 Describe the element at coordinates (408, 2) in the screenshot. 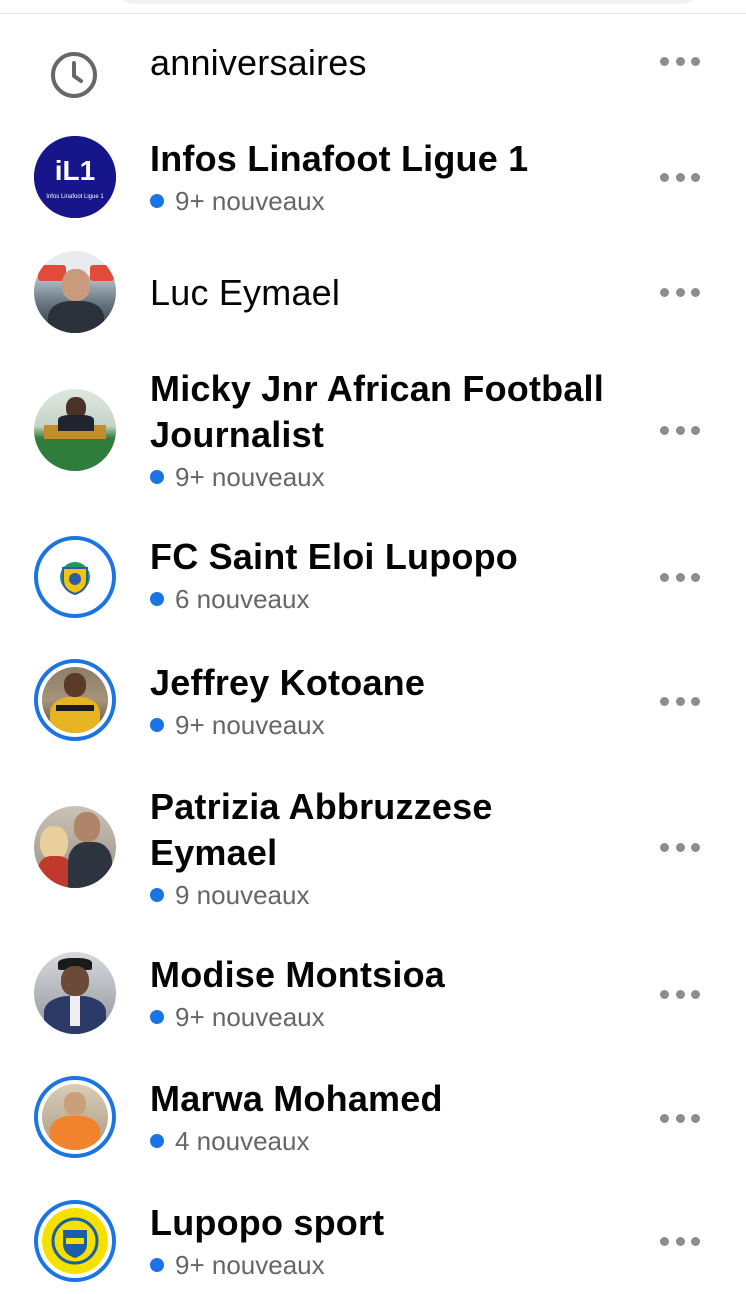

I see `search-bar-edge` at that location.